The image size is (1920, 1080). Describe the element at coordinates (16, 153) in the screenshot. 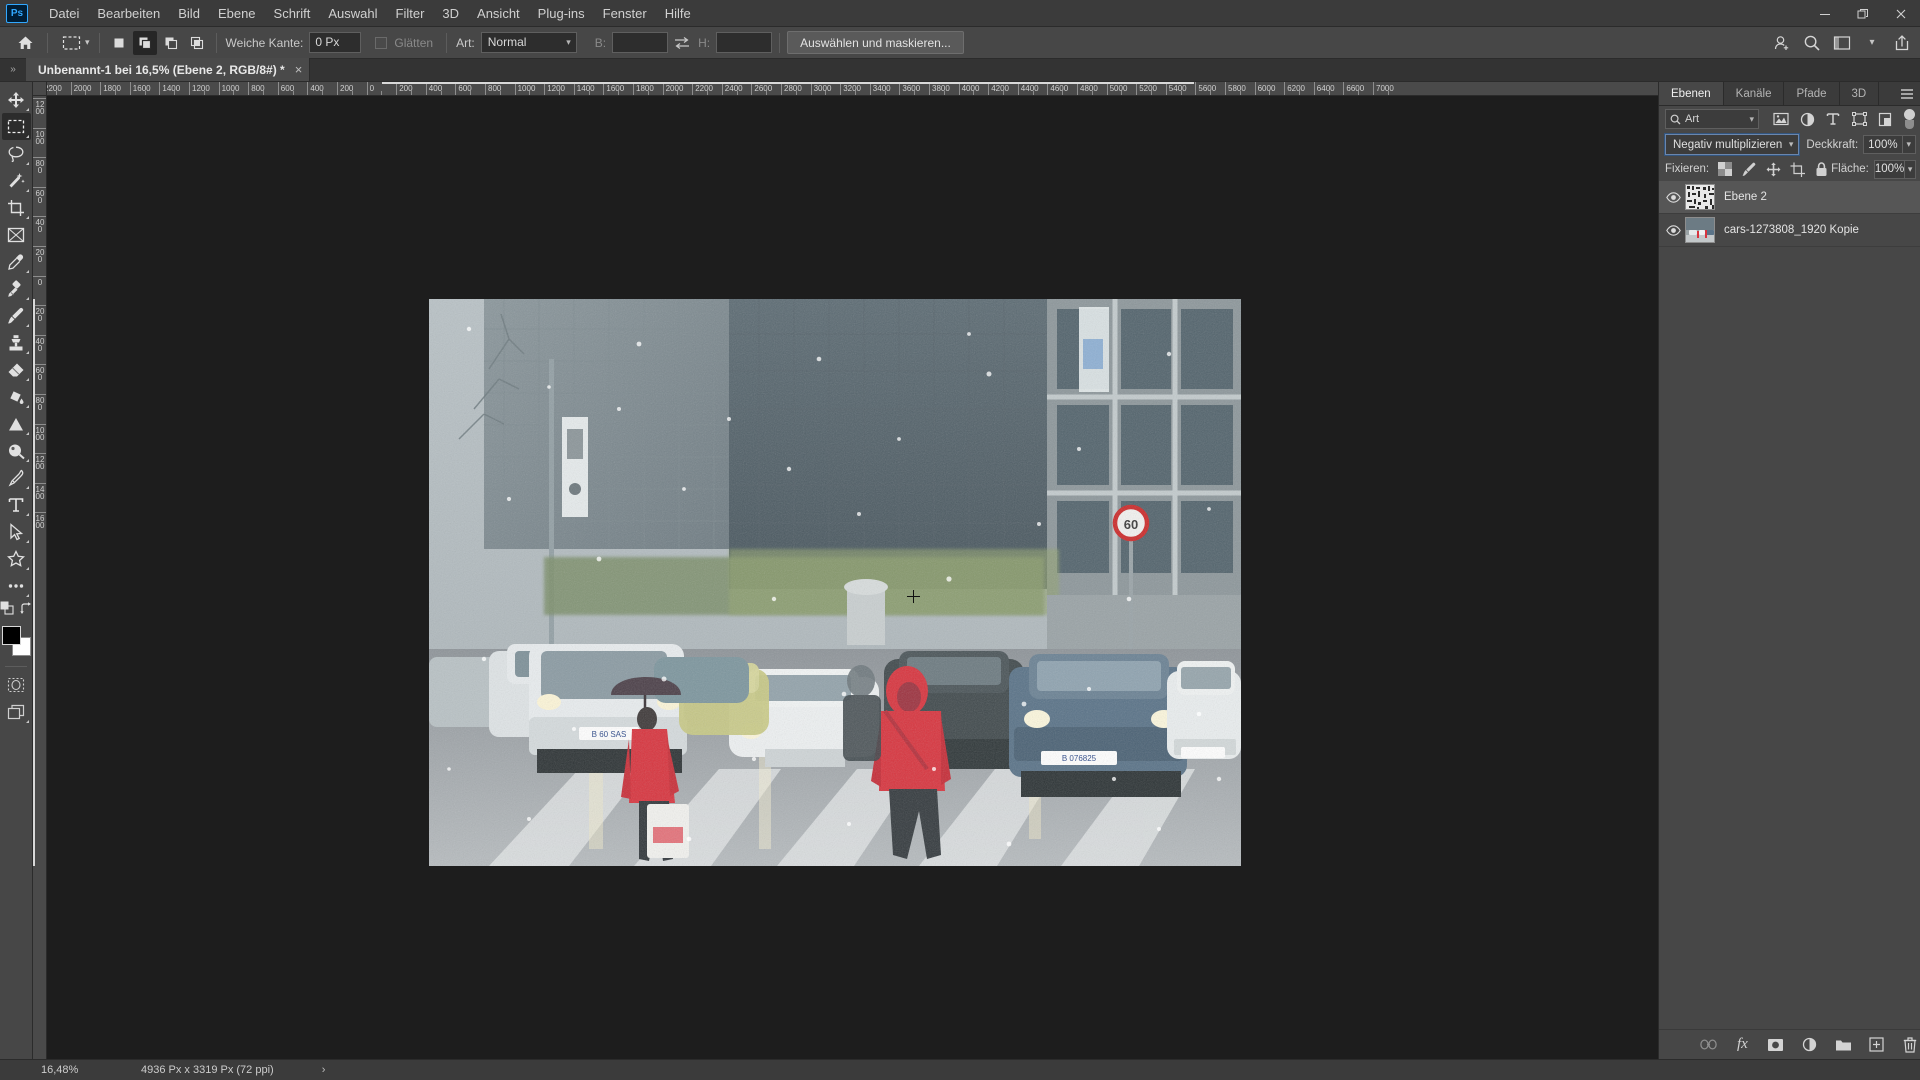

I see `lasso-tool` at that location.